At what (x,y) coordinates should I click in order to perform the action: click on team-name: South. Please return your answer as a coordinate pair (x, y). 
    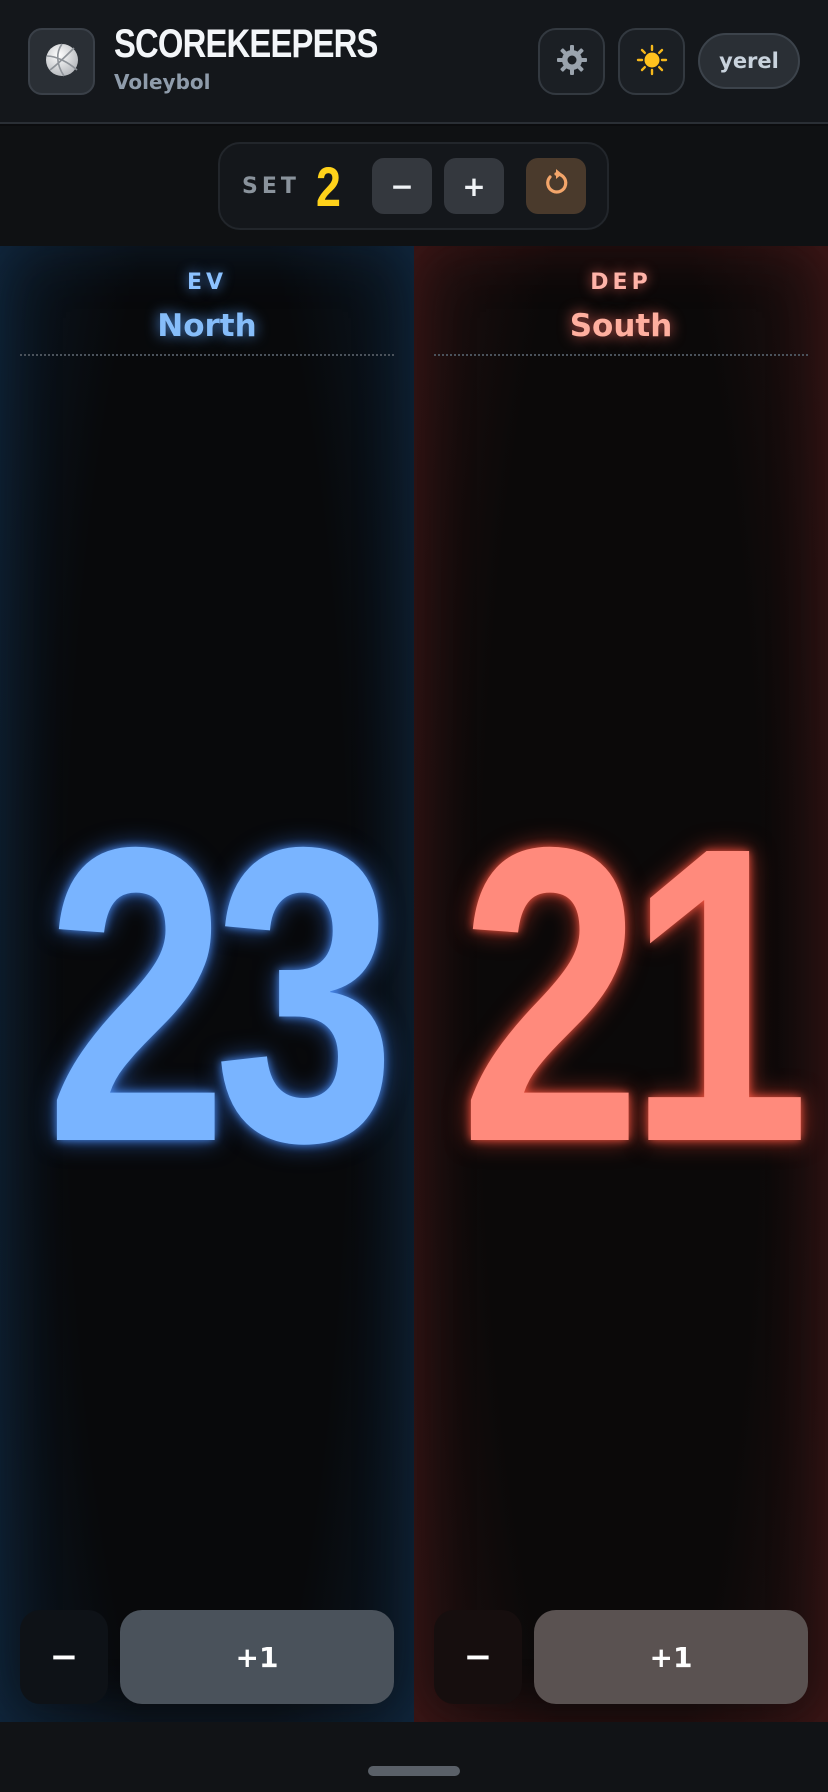
    Looking at the image, I should click on (621, 326).